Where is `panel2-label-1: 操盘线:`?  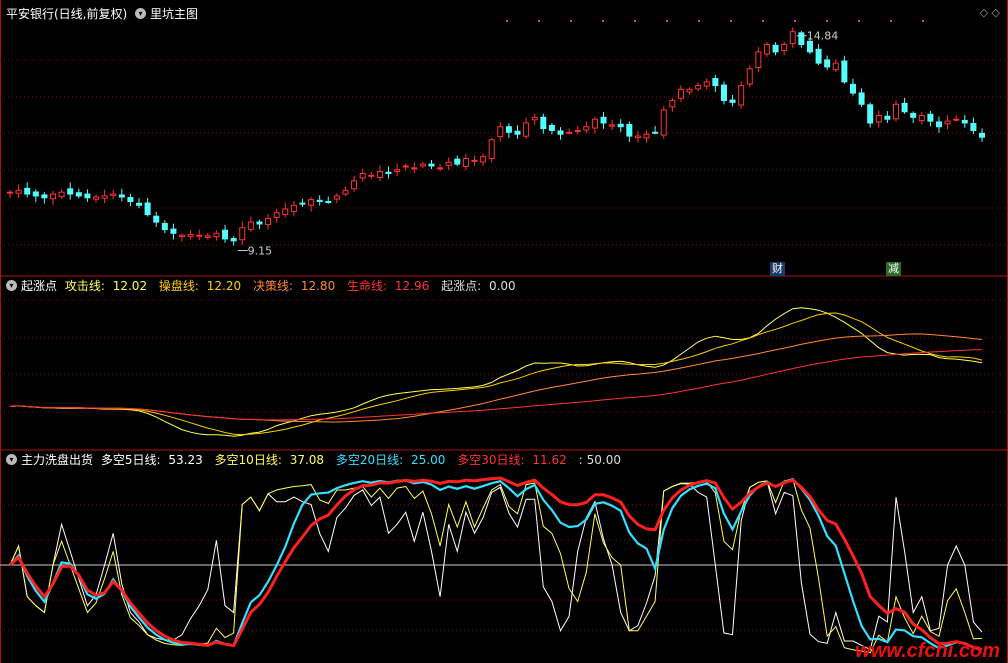 panel2-label-1: 操盘线: is located at coordinates (178, 286).